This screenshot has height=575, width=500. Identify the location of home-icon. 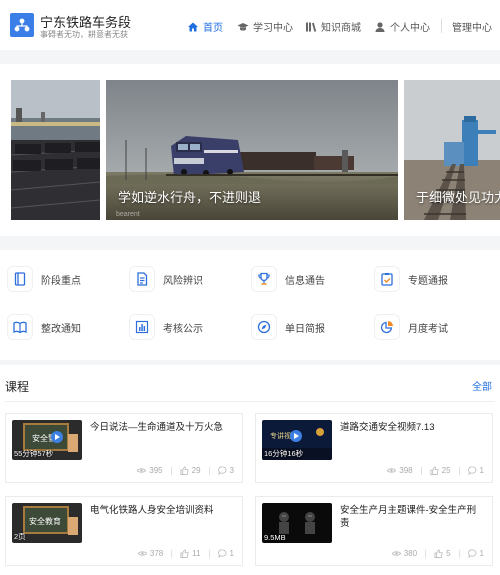
(193, 26).